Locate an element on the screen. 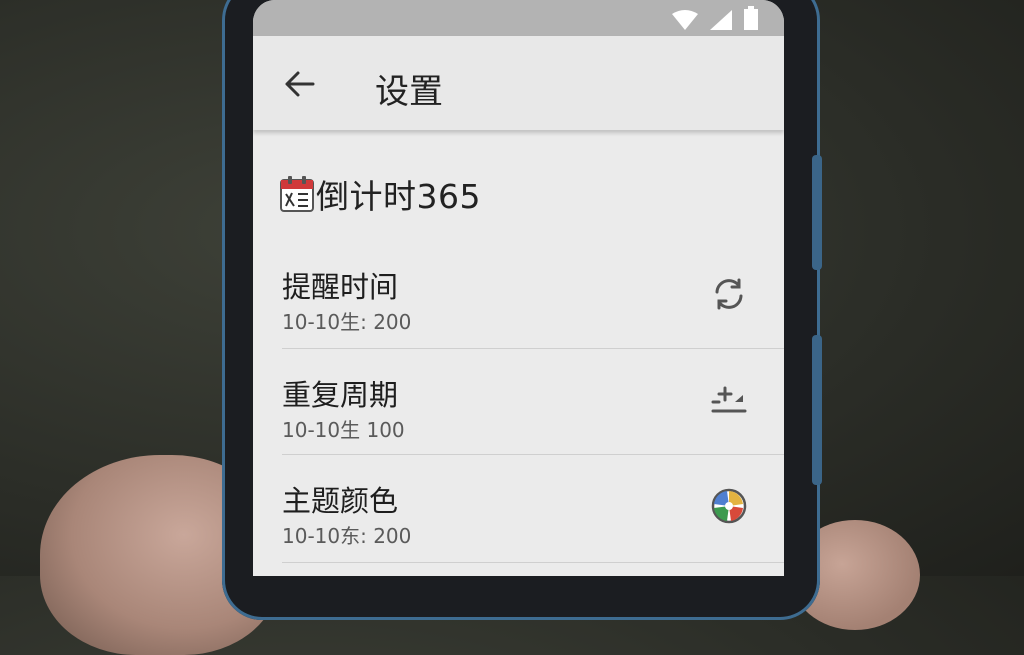 The width and height of the screenshot is (1024, 655). wifi-icon is located at coordinates (685, 20).